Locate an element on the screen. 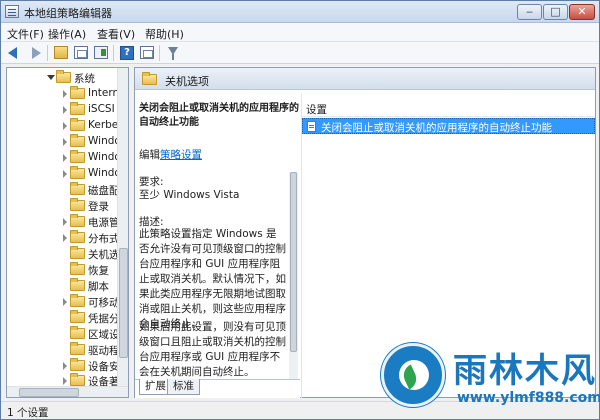  table-row: 关闭会阻止或取消关机的应用程序的自动终止功能 is located at coordinates (448, 126).